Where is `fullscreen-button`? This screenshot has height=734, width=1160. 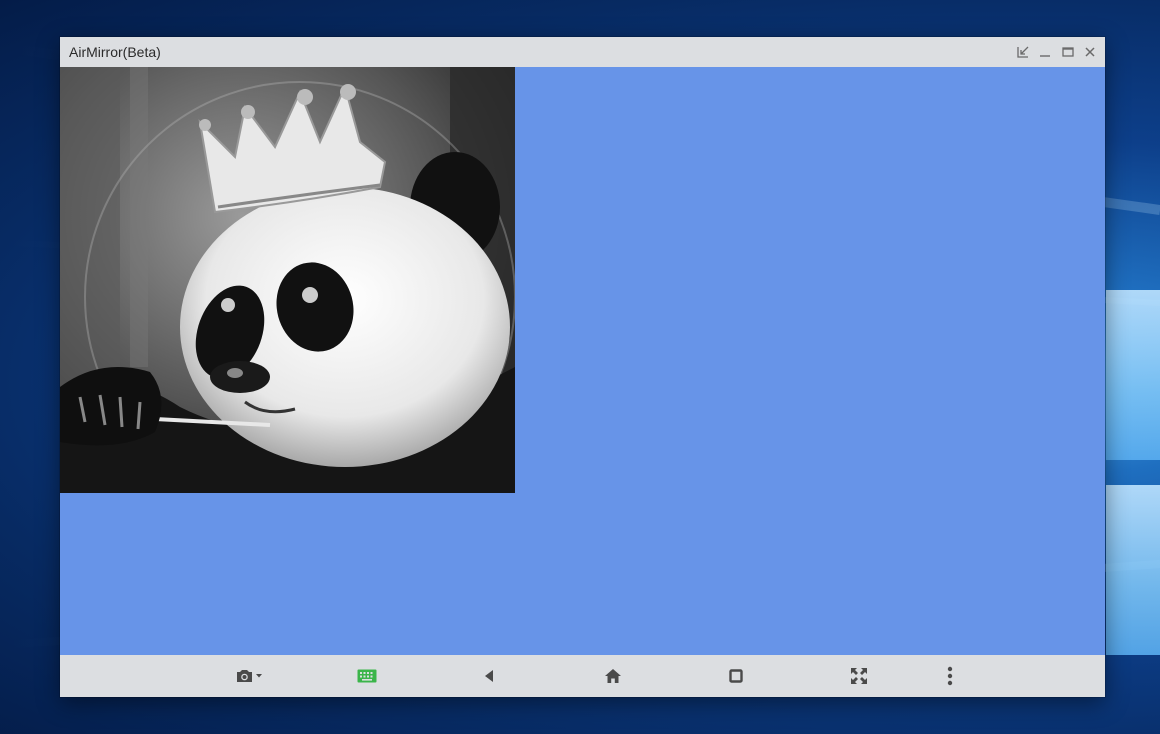
fullscreen-button is located at coordinates (859, 676).